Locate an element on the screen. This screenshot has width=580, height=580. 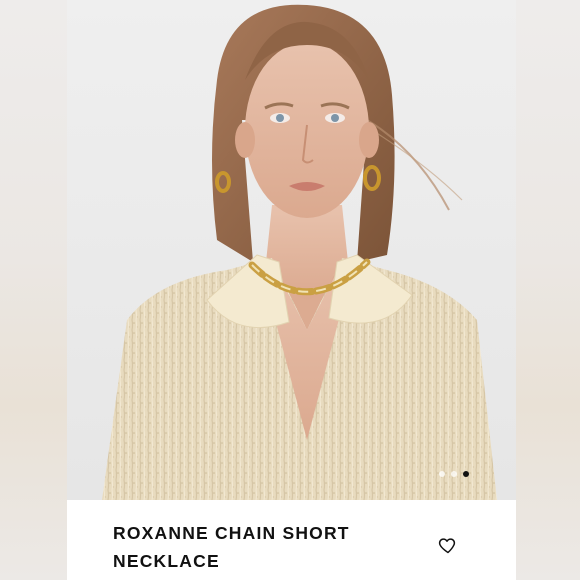
right-blurred-margin is located at coordinates (548, 290).